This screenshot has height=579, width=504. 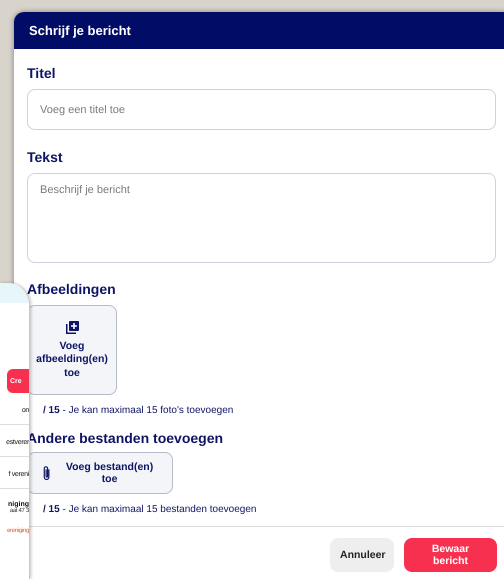 I want to click on add-images-button: Voeg afbeelding(en) toe, so click(x=72, y=350).